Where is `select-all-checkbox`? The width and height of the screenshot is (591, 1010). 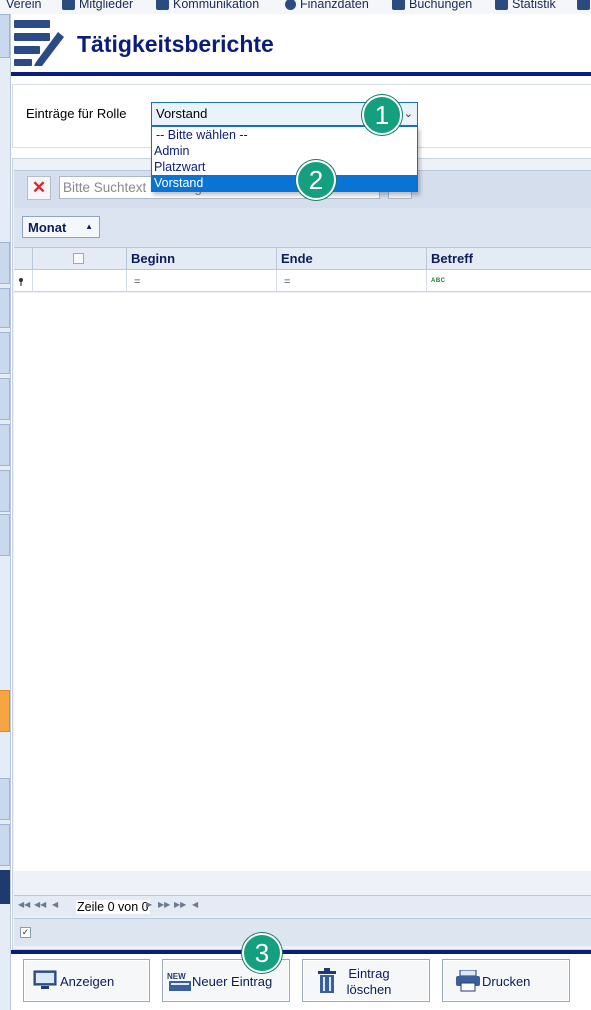 select-all-checkbox is located at coordinates (78, 258).